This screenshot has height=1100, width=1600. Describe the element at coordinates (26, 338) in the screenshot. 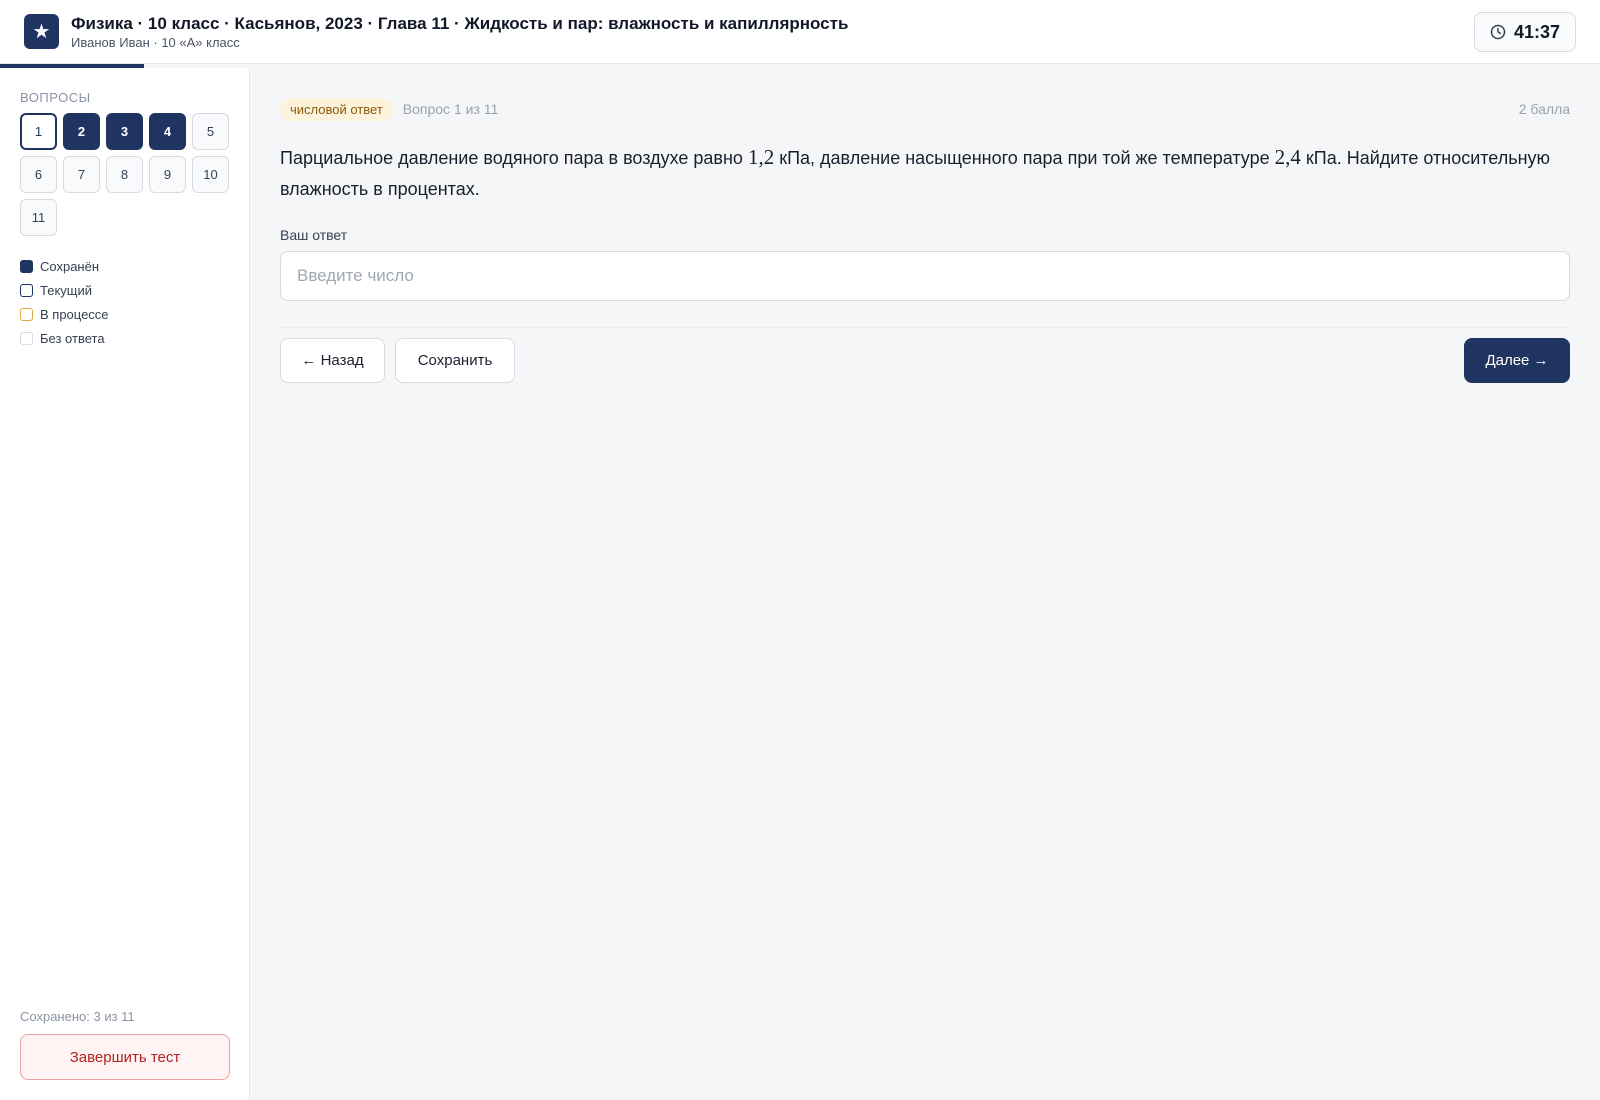

I see `no-answer-swatch-icon` at that location.